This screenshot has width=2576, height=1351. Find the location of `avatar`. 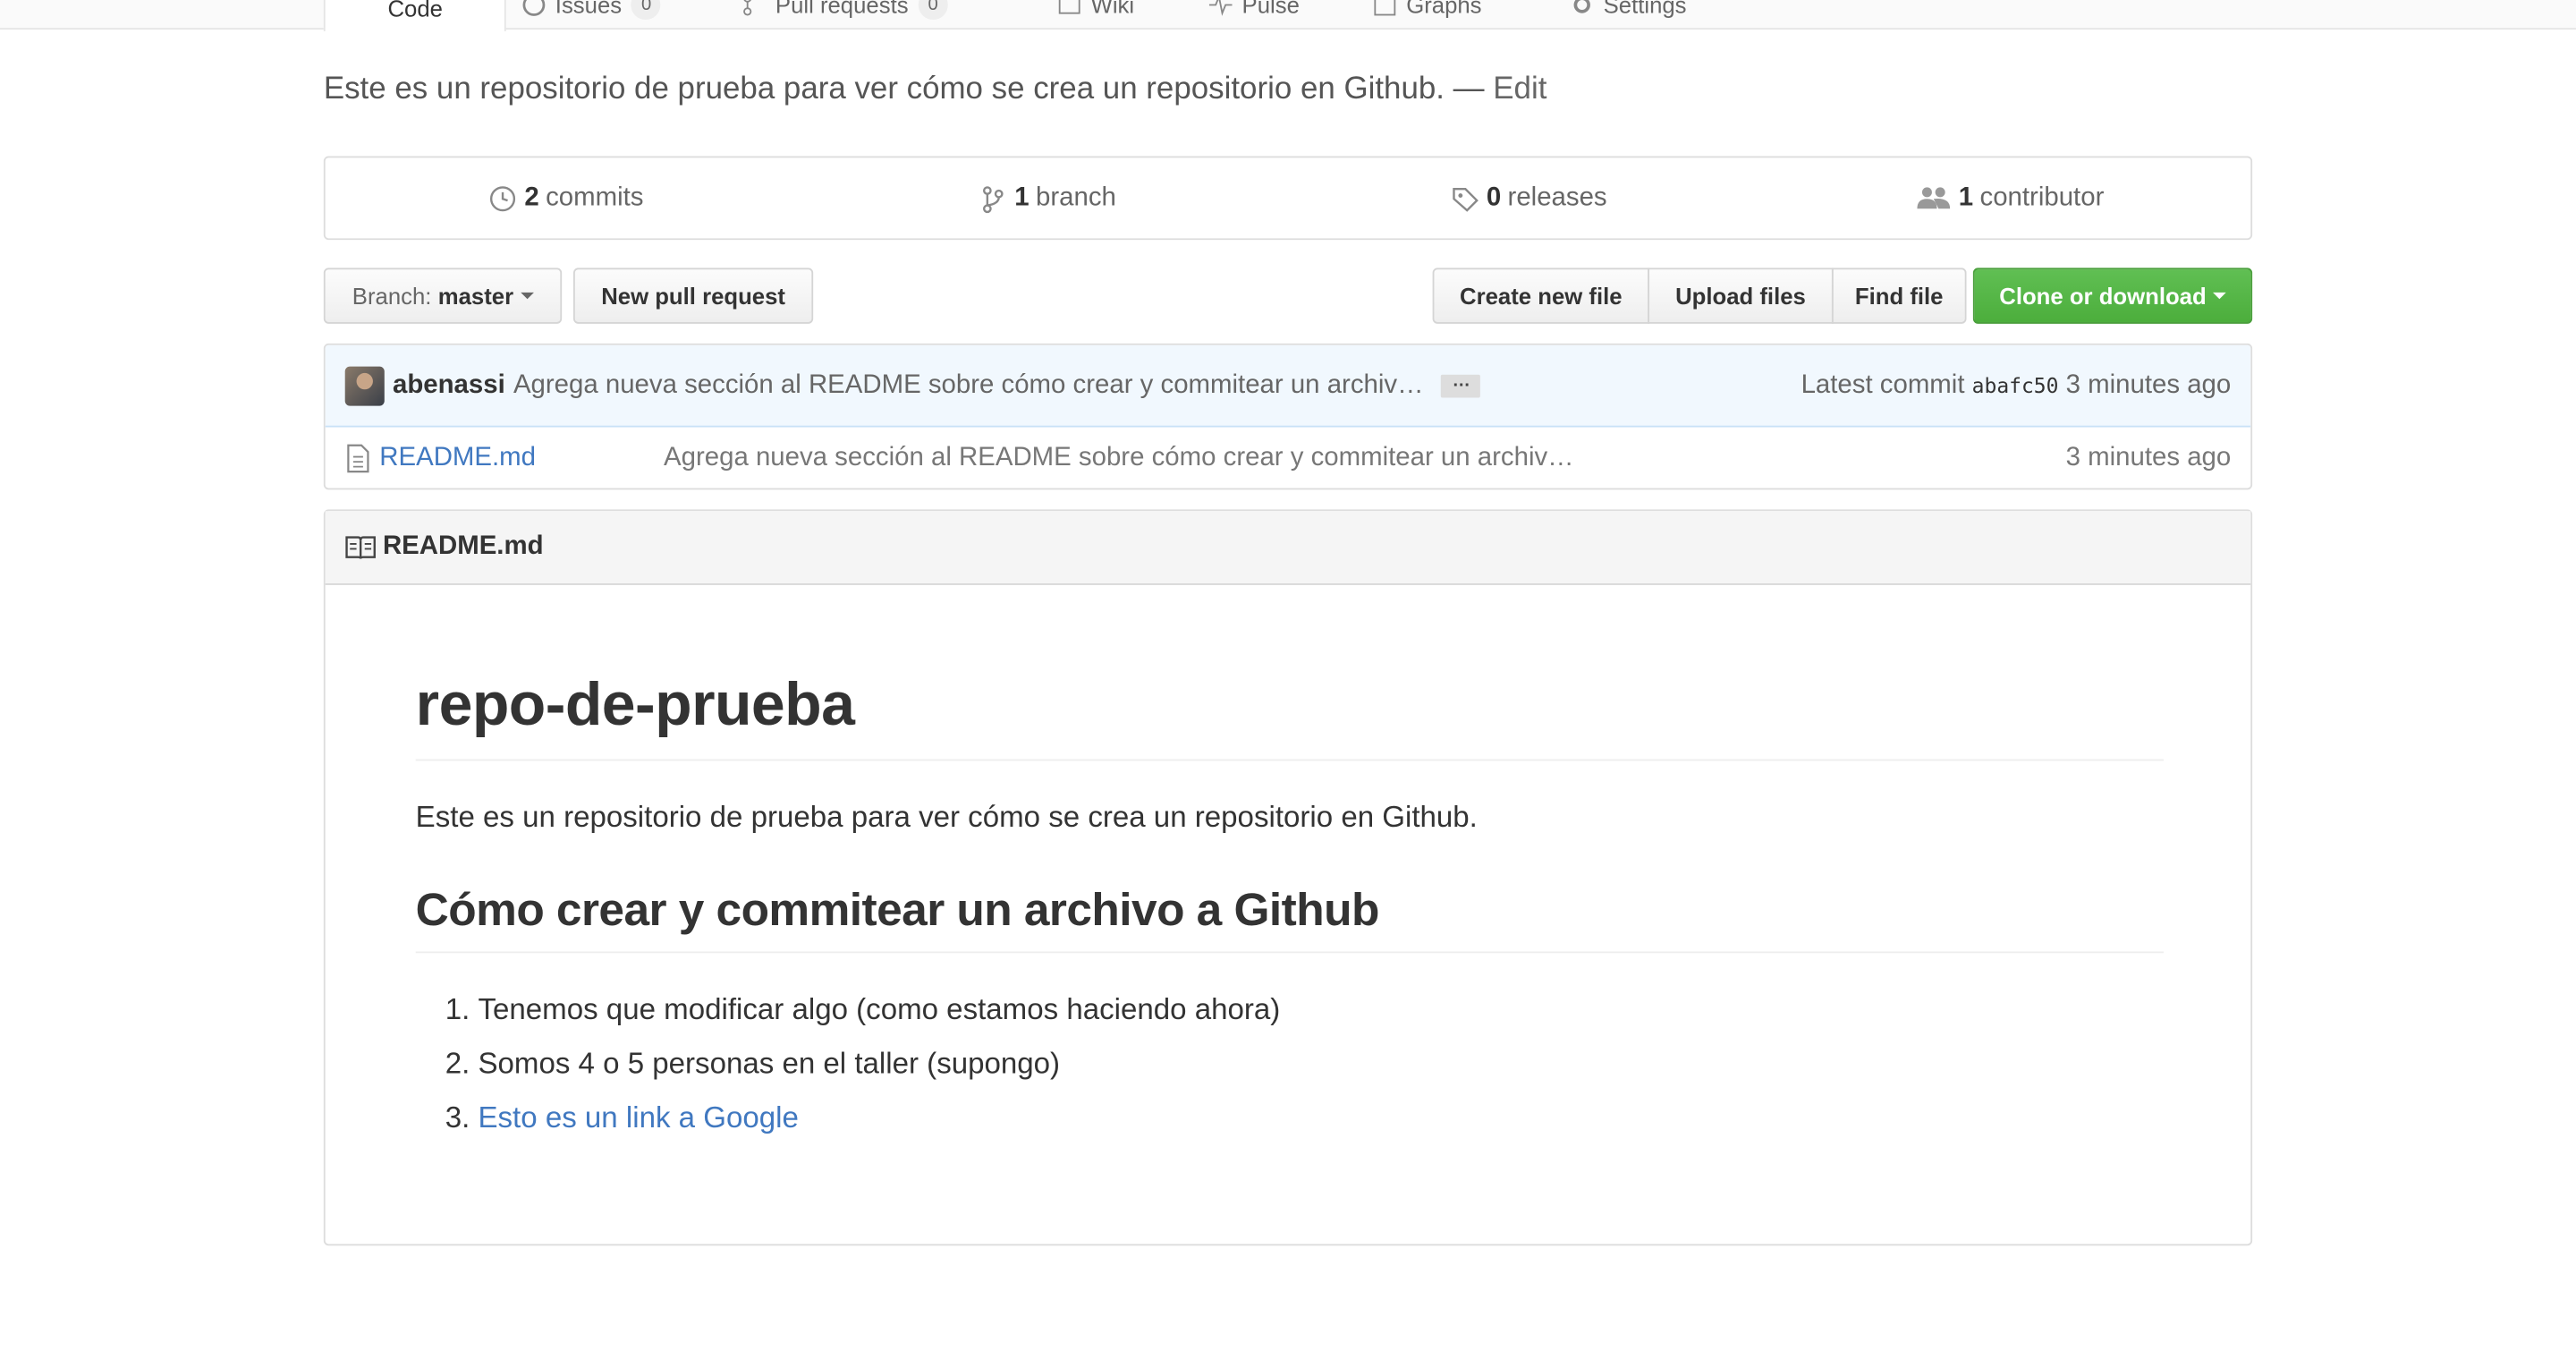

avatar is located at coordinates (364, 385).